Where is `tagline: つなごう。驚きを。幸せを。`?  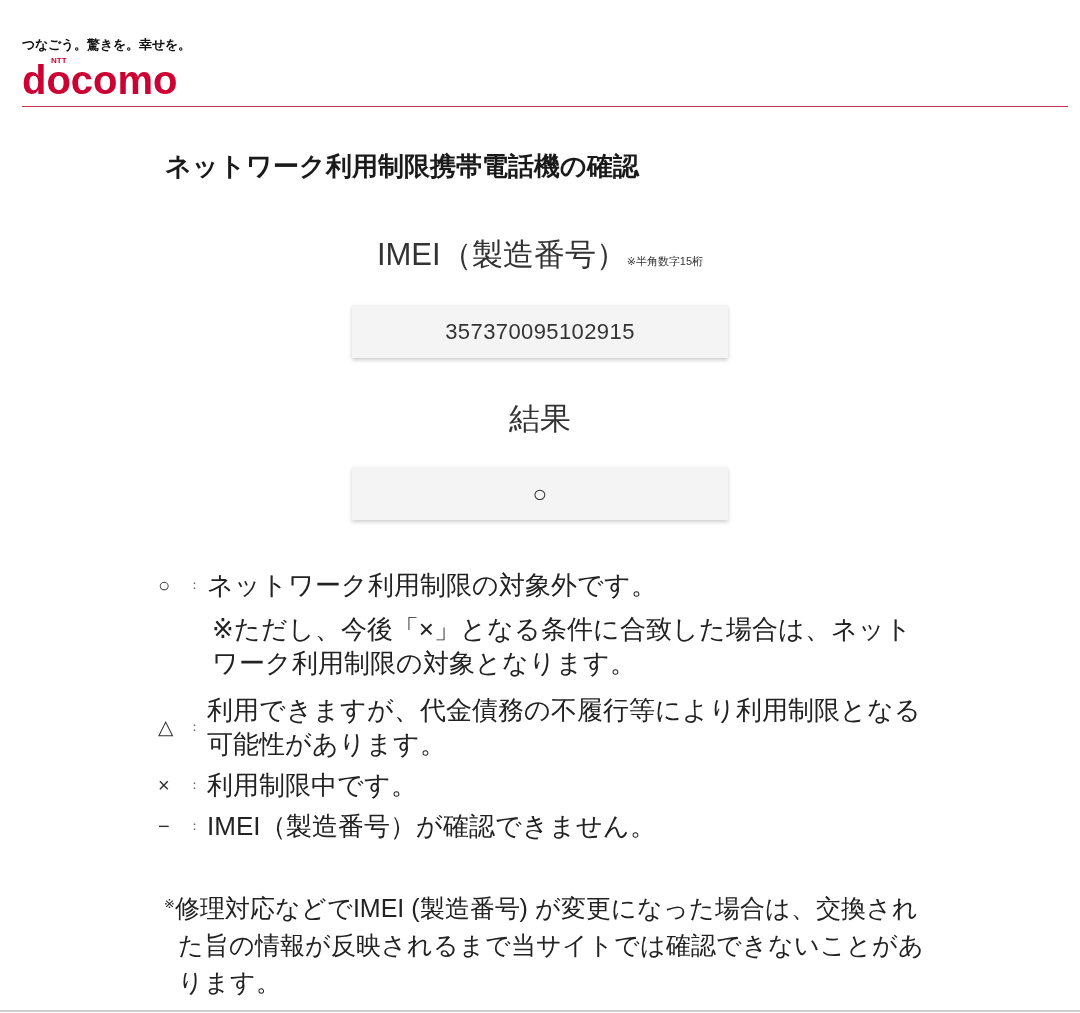
tagline: つなごう。驚きを。幸せを。 is located at coordinates (106, 45).